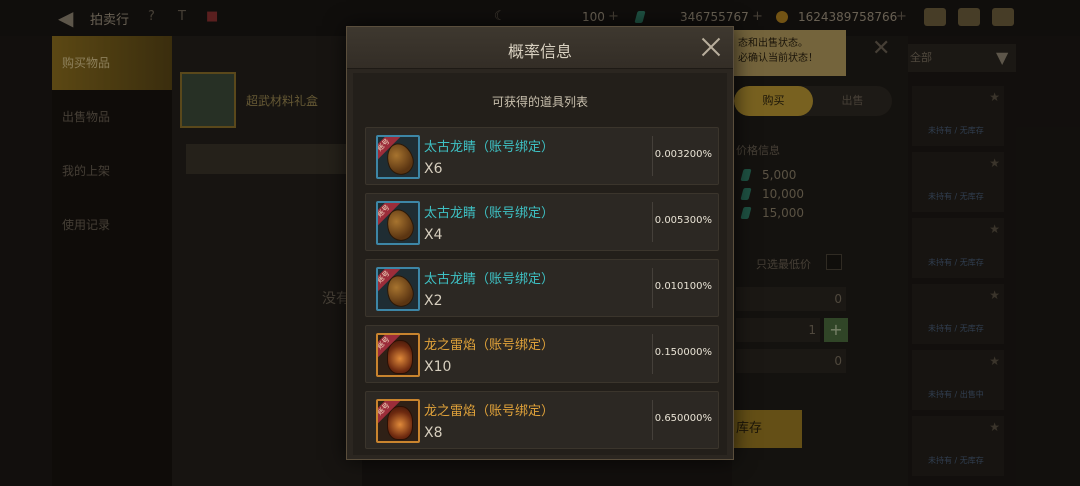 This screenshot has width=1080, height=486. Describe the element at coordinates (433, 301) in the screenshot. I see `item-quantity: X2` at that location.